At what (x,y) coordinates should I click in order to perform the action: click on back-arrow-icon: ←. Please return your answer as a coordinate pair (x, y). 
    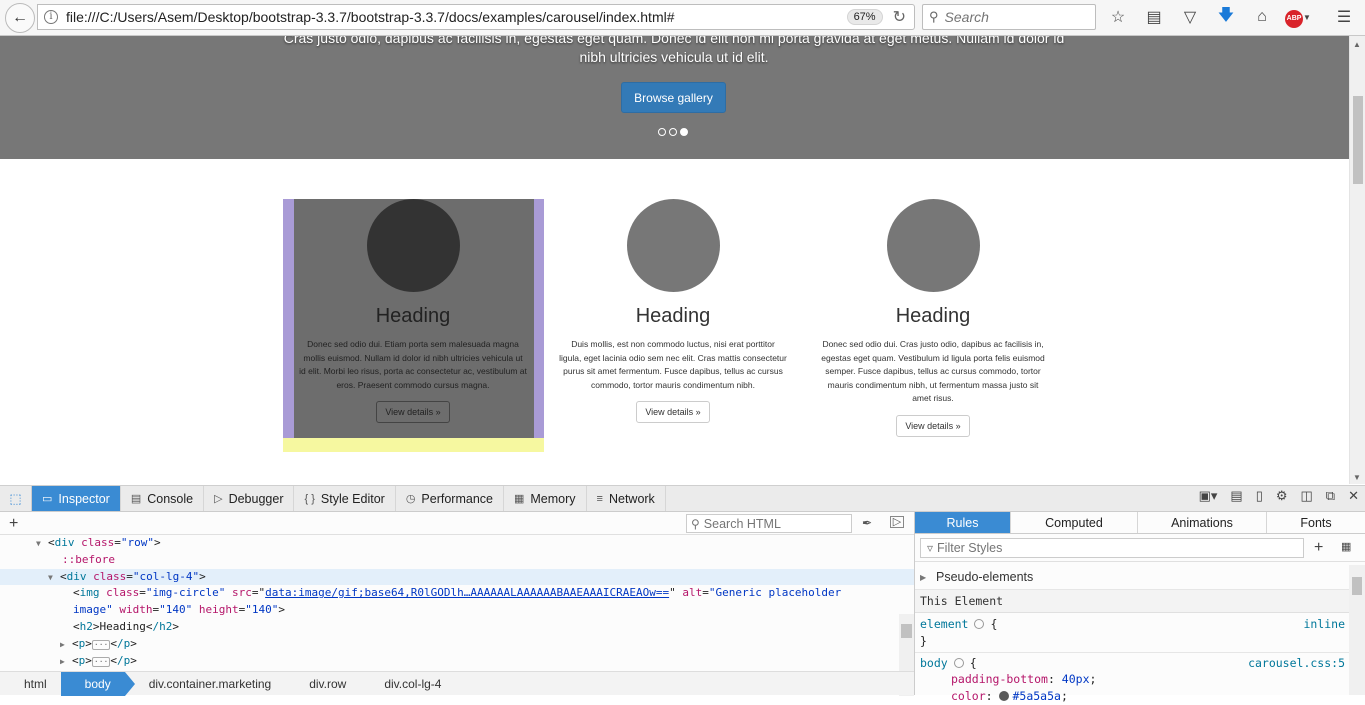
    Looking at the image, I should click on (20, 17).